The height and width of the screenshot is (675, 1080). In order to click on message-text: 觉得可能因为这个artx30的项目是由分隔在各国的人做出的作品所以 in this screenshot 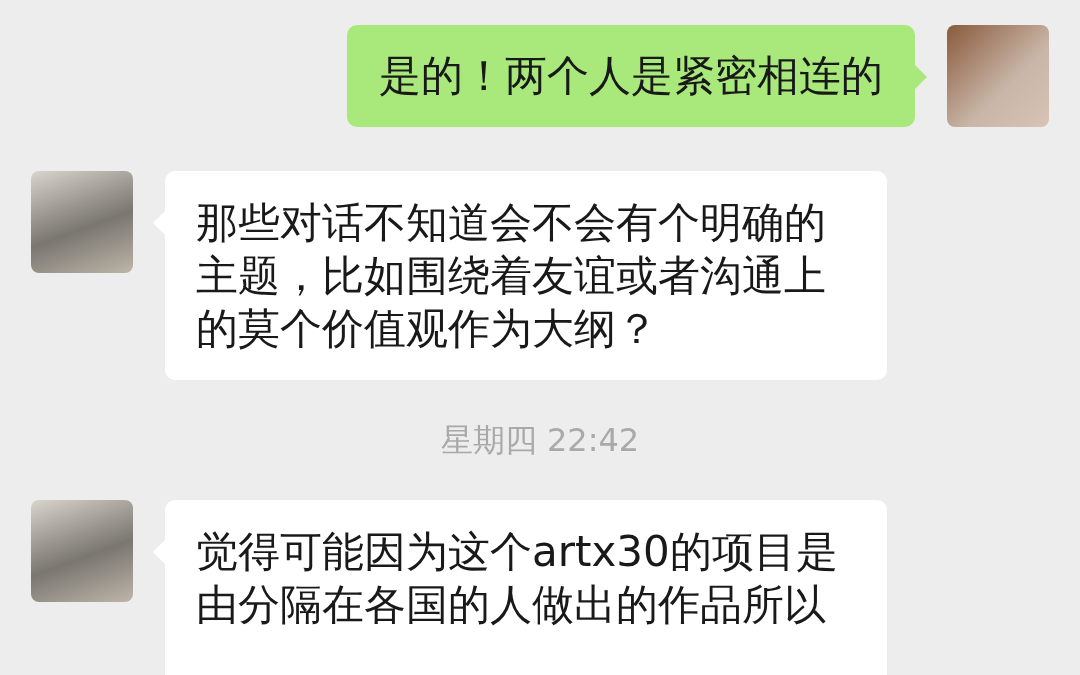, I will do `click(517, 578)`.